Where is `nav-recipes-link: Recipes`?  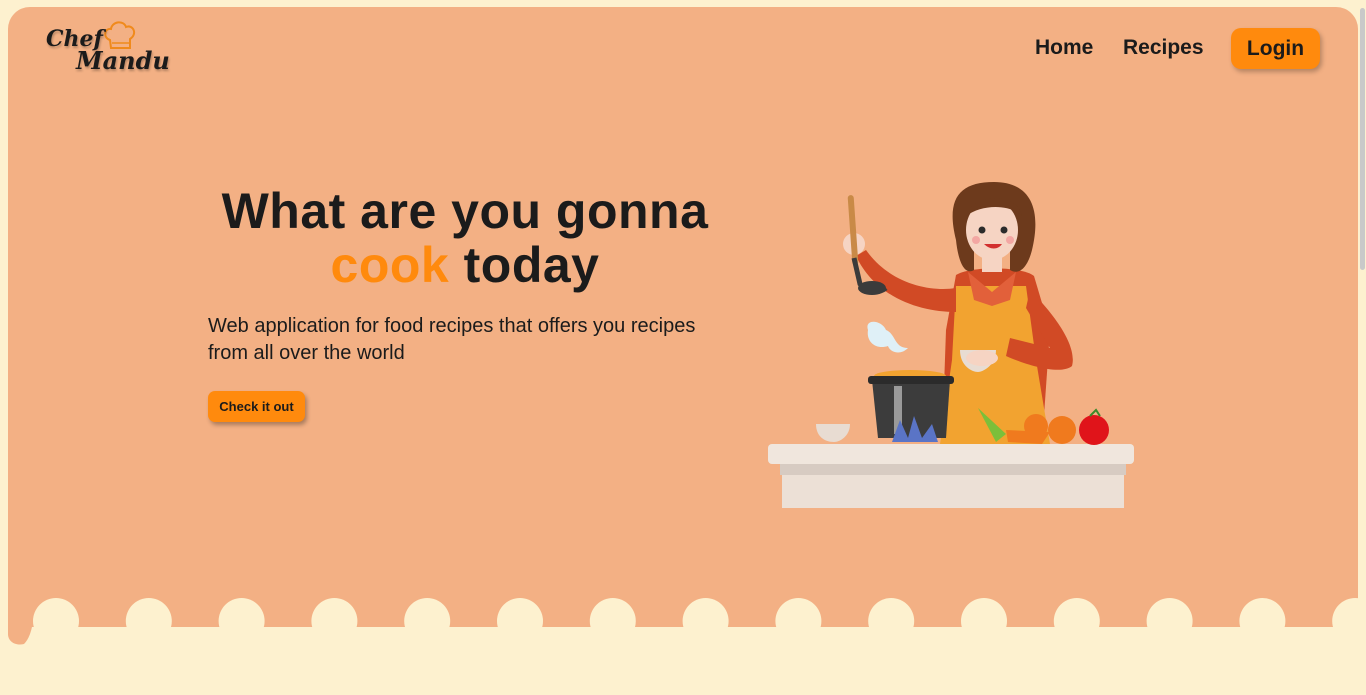
nav-recipes-link: Recipes is located at coordinates (1163, 48).